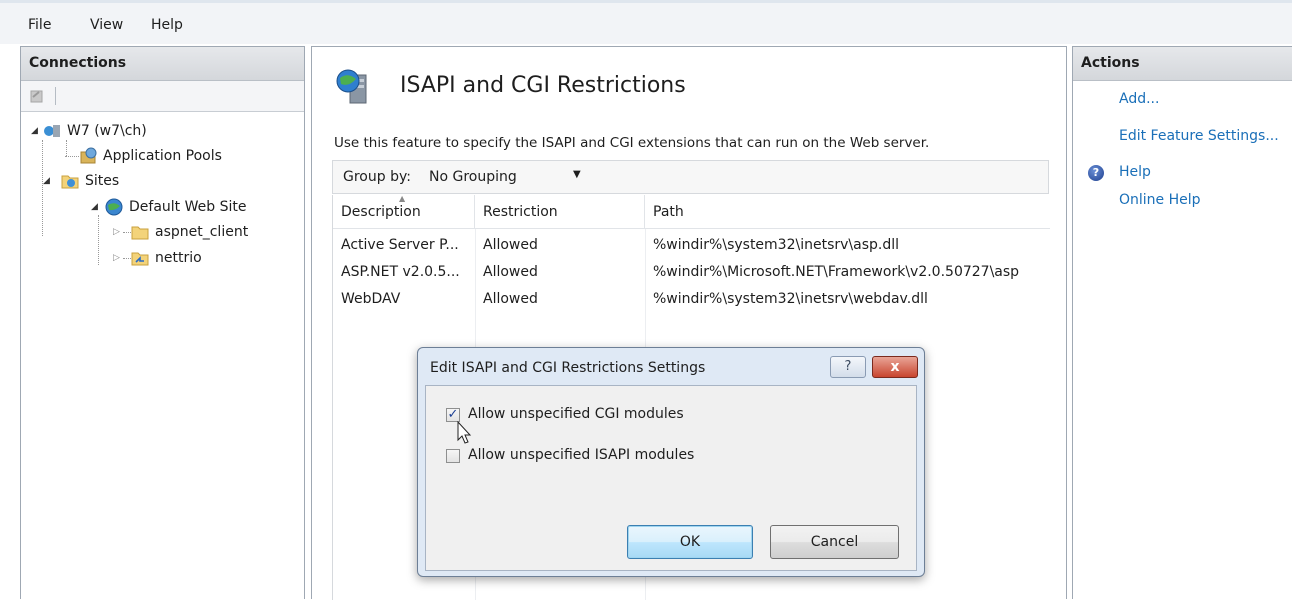 Image resolution: width=1292 pixels, height=600 pixels. Describe the element at coordinates (690, 542) in the screenshot. I see `ok-button: OK` at that location.